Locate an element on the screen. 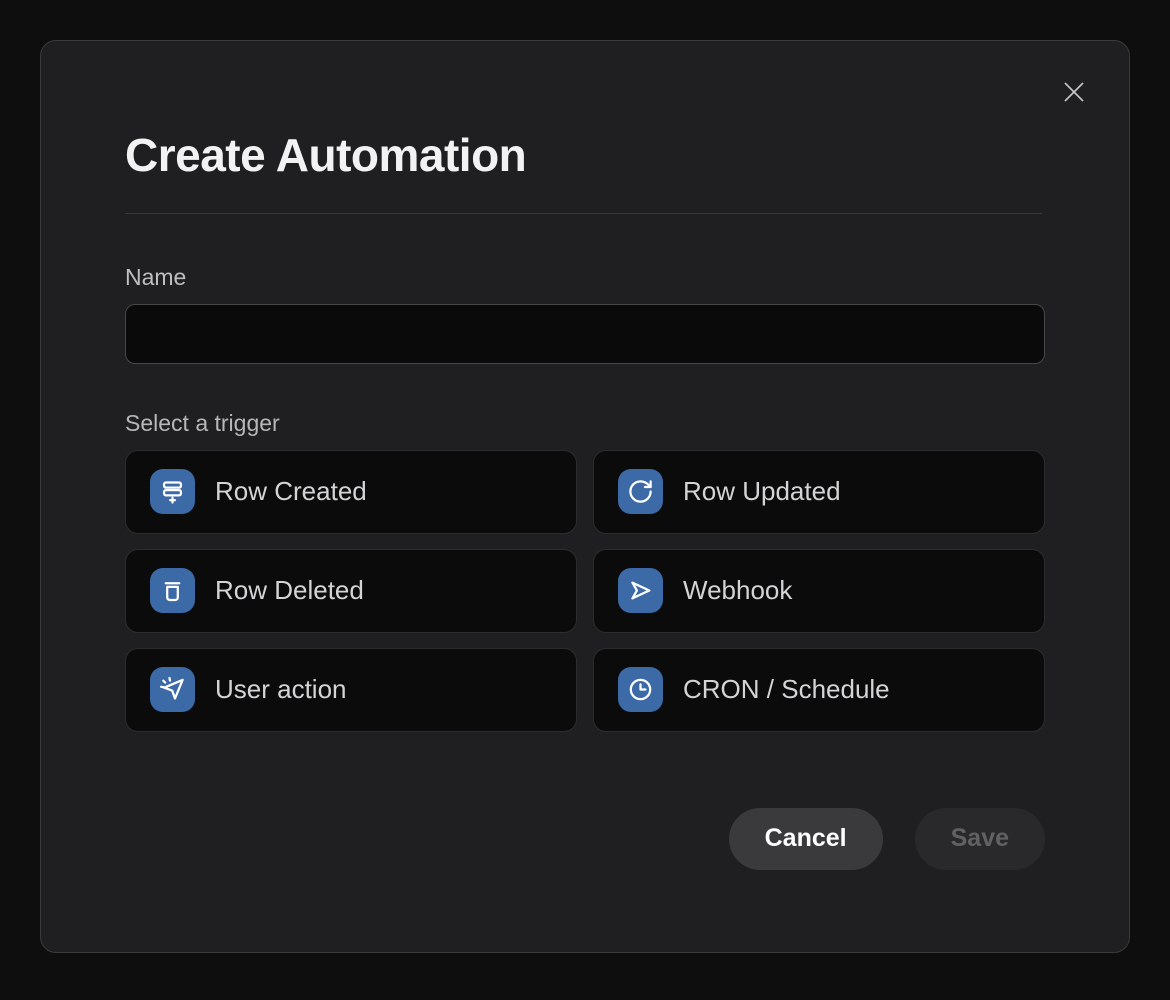 The image size is (1170, 1000). close-button is located at coordinates (1074, 92).